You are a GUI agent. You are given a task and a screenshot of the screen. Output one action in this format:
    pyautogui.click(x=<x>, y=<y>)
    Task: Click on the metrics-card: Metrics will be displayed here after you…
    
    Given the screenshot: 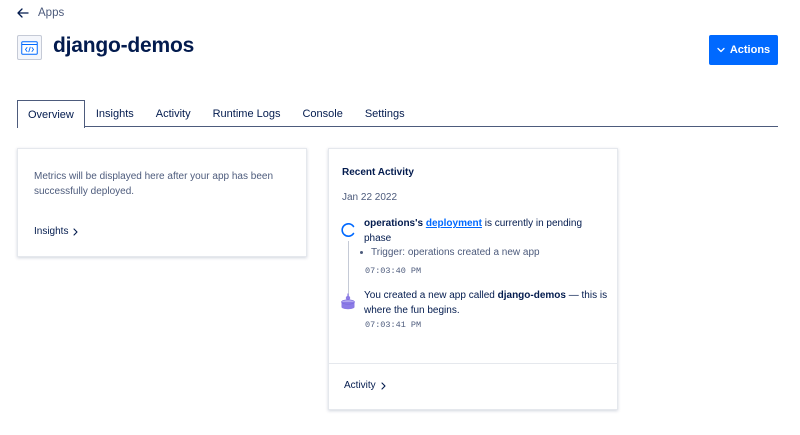 What is the action you would take?
    pyautogui.click(x=162, y=202)
    